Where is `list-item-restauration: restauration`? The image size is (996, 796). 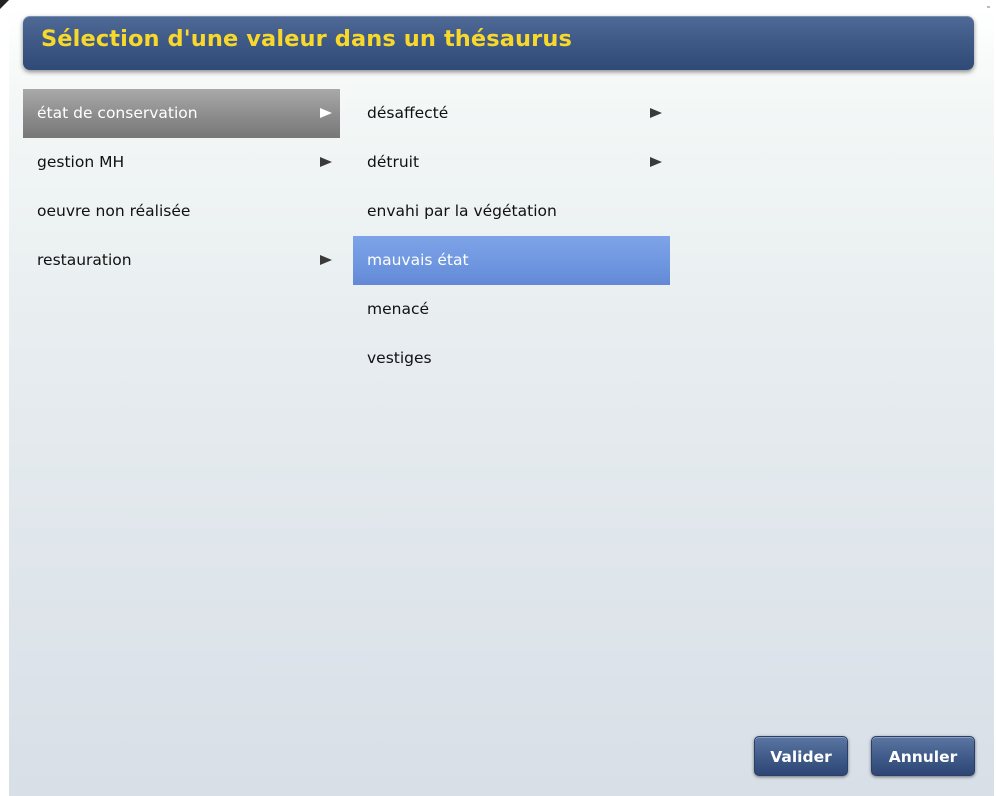
list-item-restauration: restauration is located at coordinates (181, 260).